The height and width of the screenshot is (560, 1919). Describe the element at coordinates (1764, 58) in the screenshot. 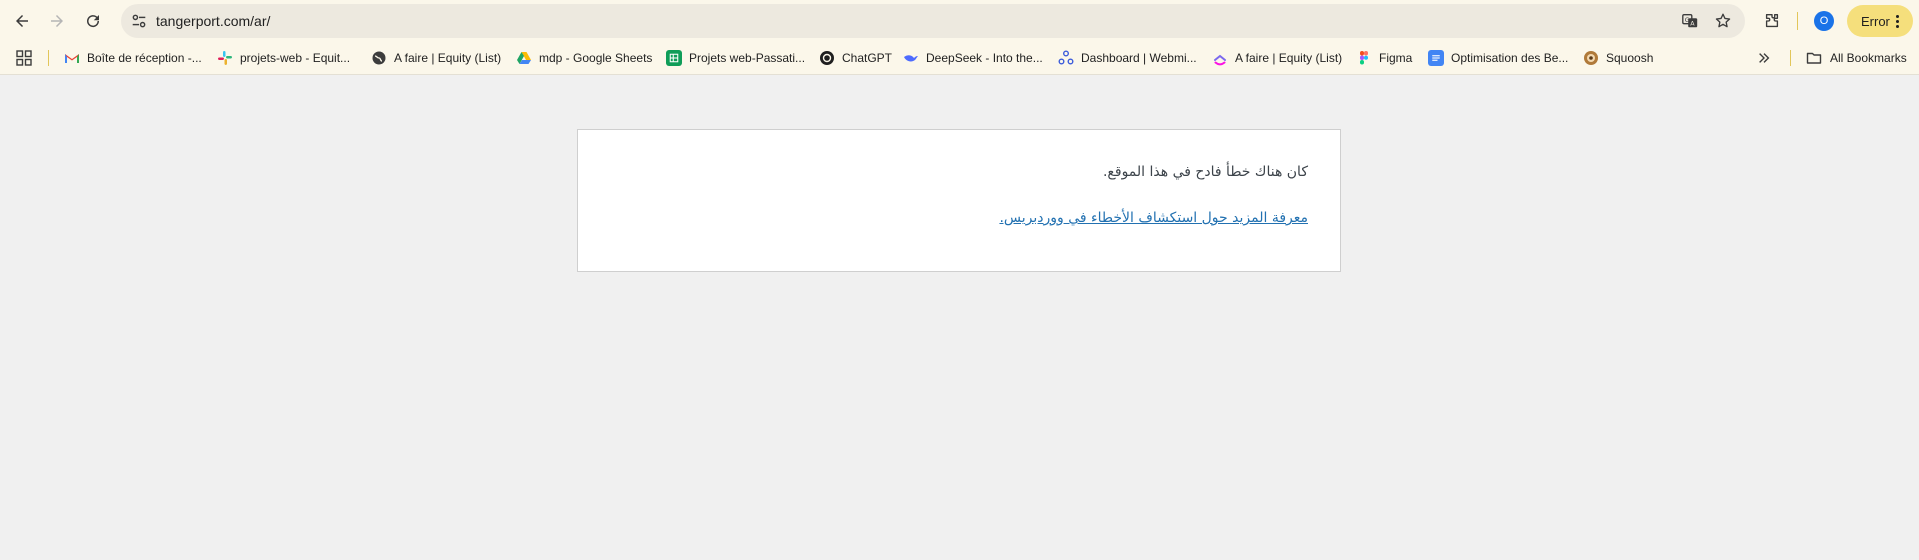

I see `bookmarks-overflow-chevron-icon` at that location.